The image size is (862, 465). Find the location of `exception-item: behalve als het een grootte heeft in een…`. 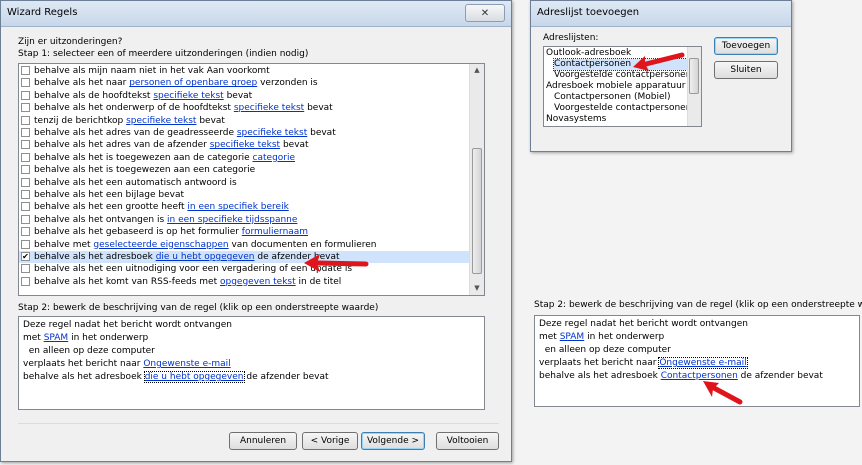

exception-item: behalve als het een grootte heeft in een… is located at coordinates (244, 207).